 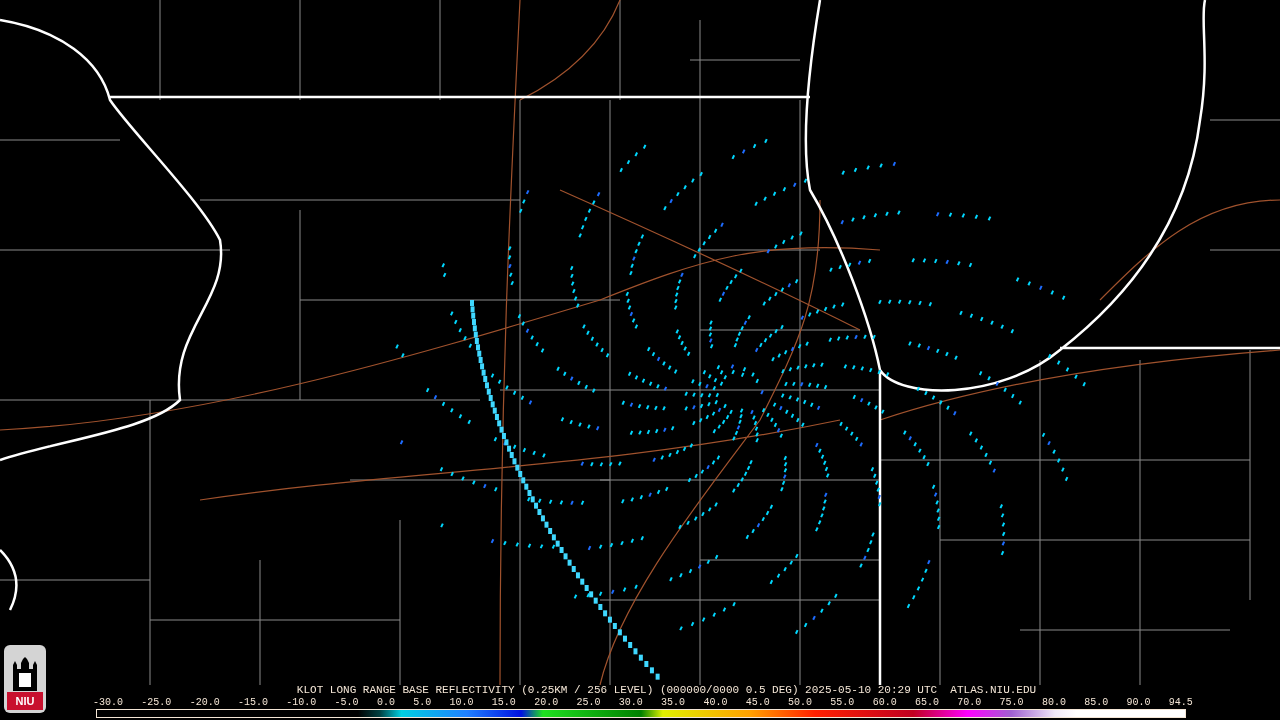 I want to click on scale-label: -15.0, so click(x=252, y=702).